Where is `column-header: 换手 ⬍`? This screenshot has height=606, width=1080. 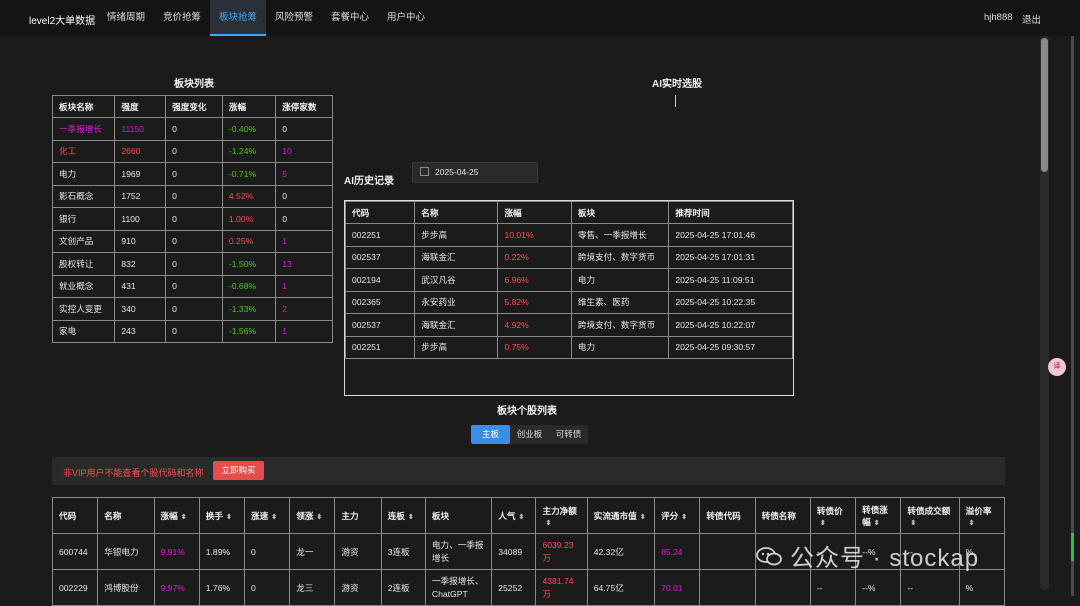
column-header: 换手 ⬍ is located at coordinates (221, 515).